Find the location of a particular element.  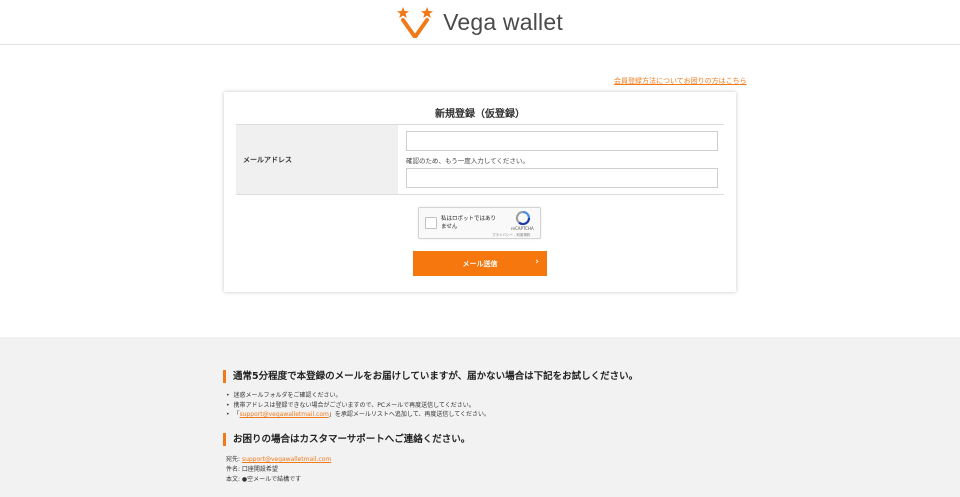

support-email-link: support@vegawalletmail.com is located at coordinates (284, 414).